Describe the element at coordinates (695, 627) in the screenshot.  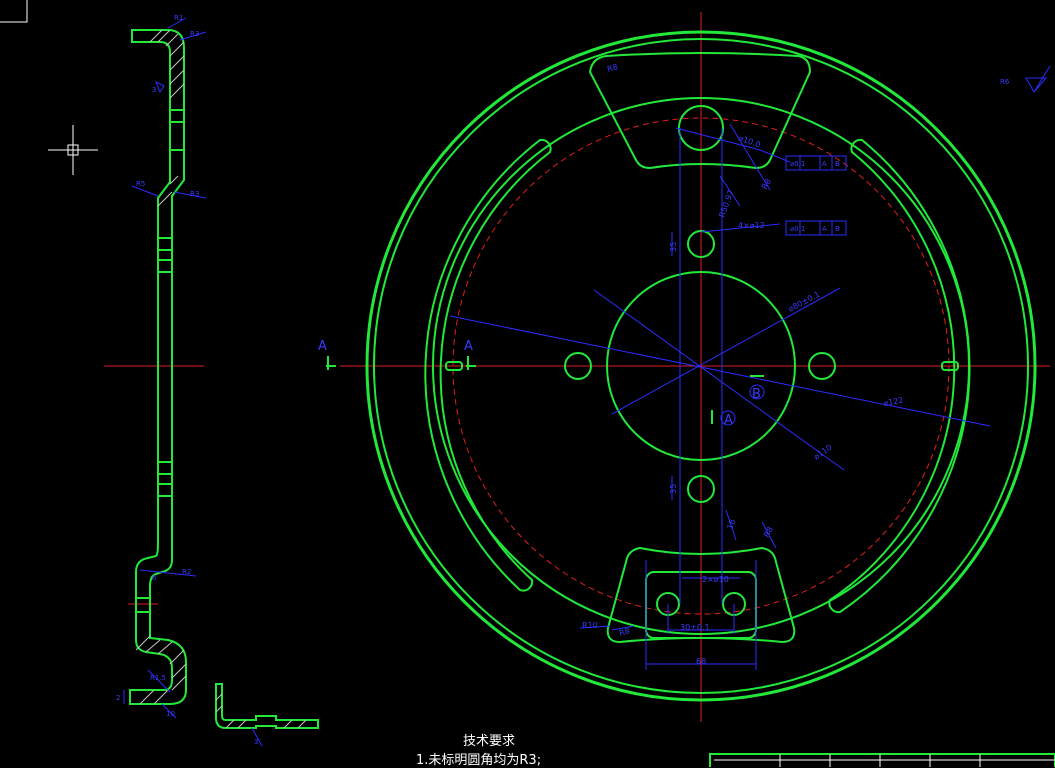
I see `svg-text: 30±0.1` at that location.